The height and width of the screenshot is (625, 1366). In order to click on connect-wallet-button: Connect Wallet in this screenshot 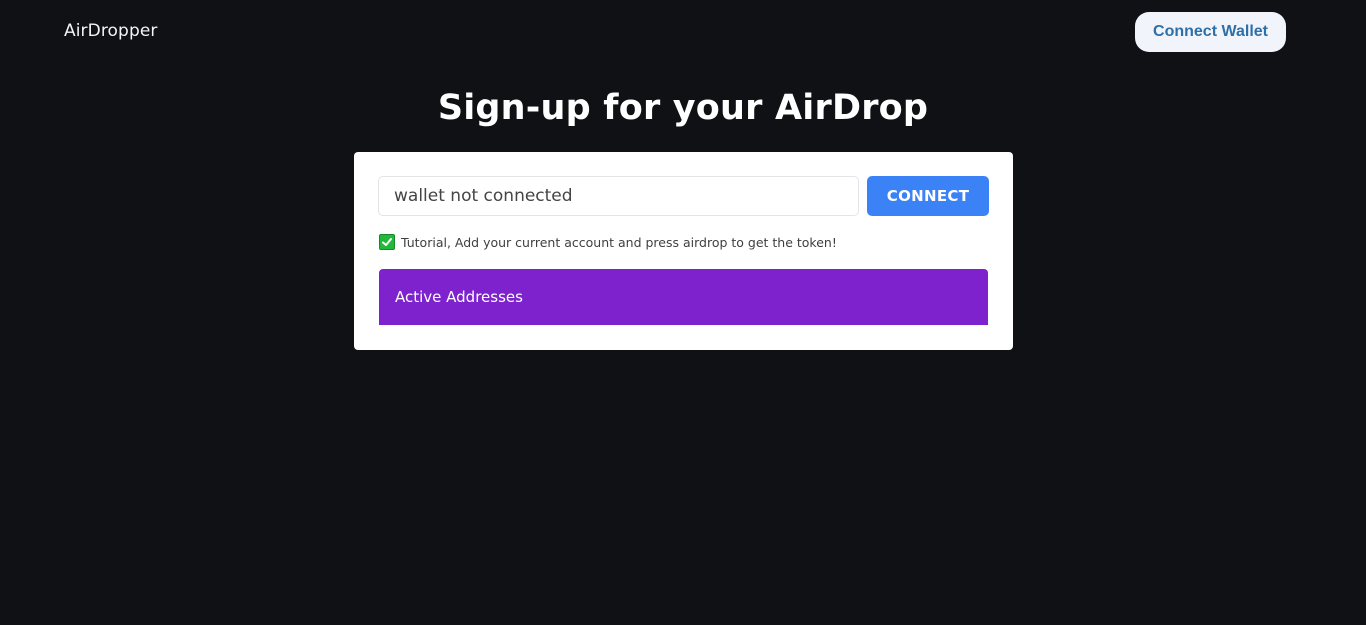, I will do `click(1210, 32)`.